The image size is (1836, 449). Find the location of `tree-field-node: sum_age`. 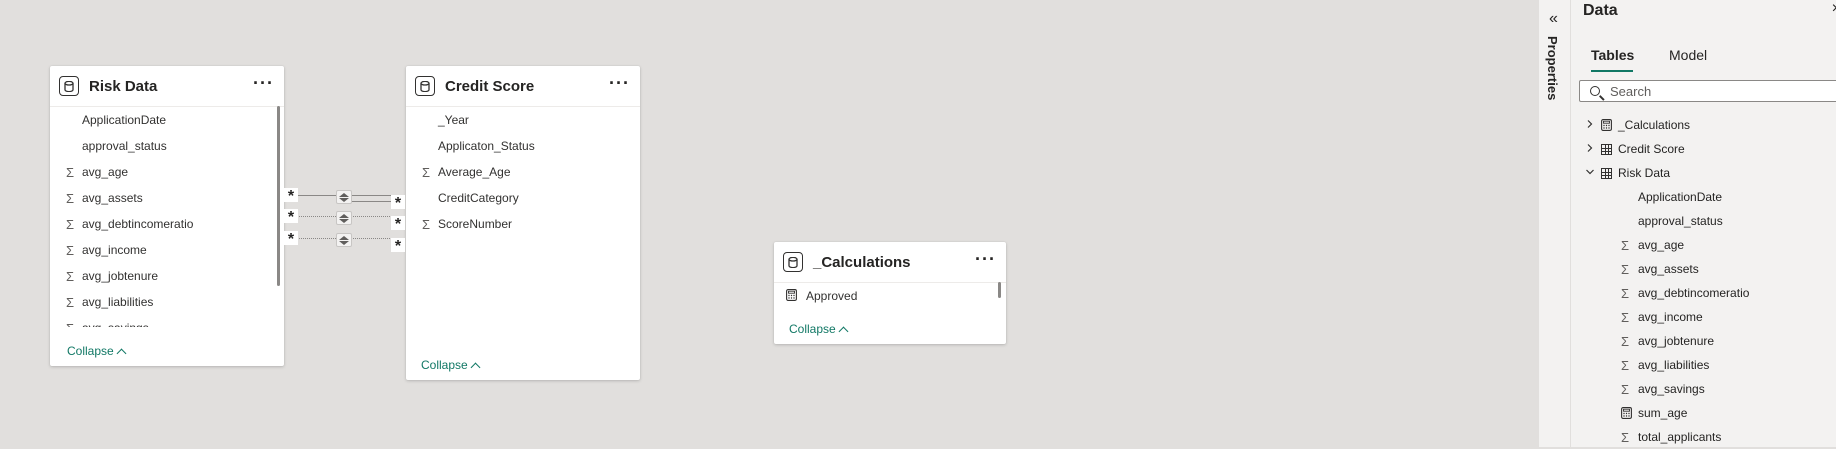

tree-field-node: sum_age is located at coordinates (1703, 413).